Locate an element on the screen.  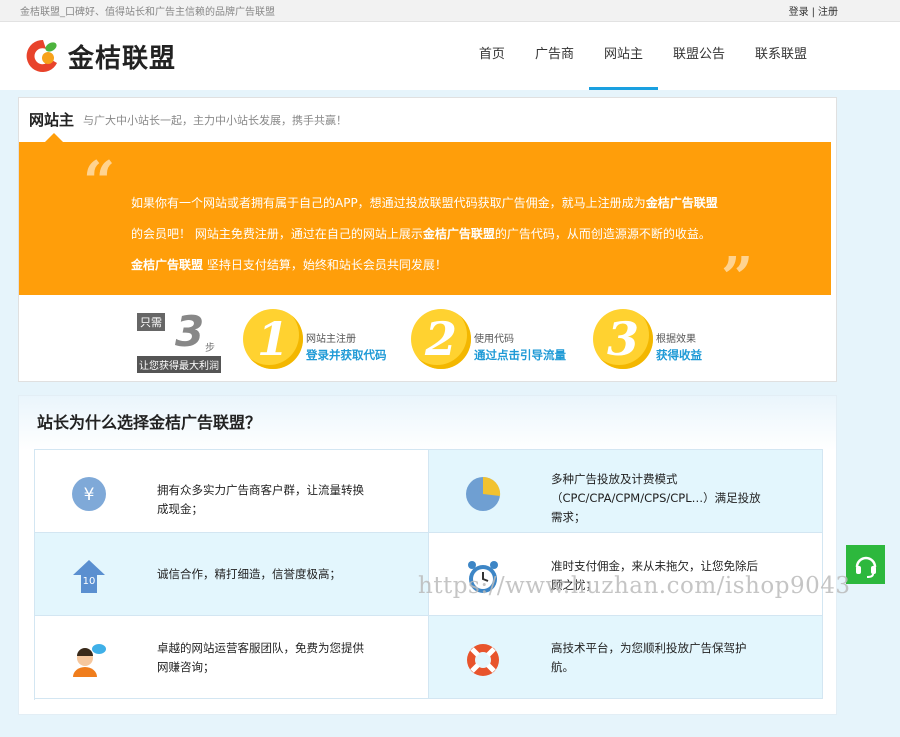
site-logo: 金桔联盟 is located at coordinates (100, 56).